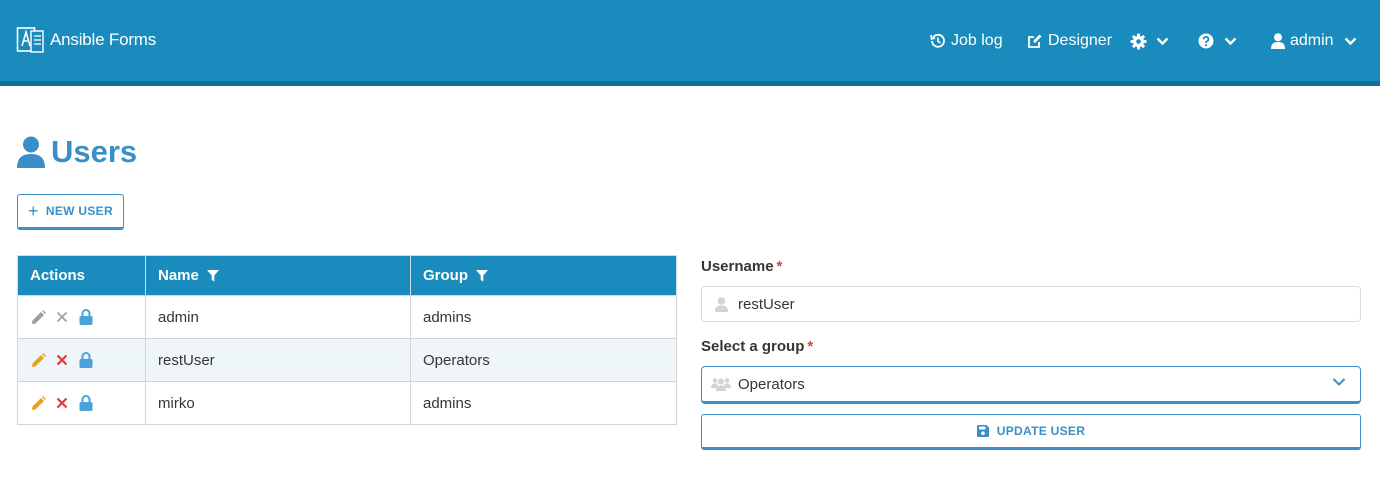  What do you see at coordinates (278, 360) in the screenshot?
I see `user-name-cell: restUser` at bounding box center [278, 360].